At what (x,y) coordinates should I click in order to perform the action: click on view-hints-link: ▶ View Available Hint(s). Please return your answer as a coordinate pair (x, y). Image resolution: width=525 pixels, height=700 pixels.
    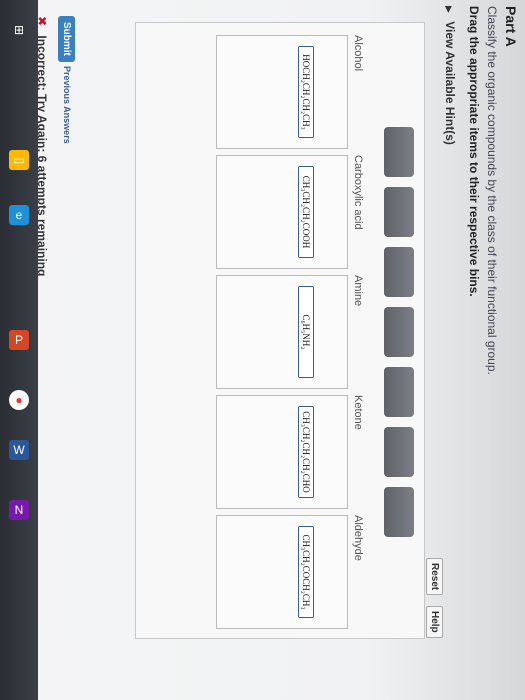
    Looking at the image, I should click on (450, 75).